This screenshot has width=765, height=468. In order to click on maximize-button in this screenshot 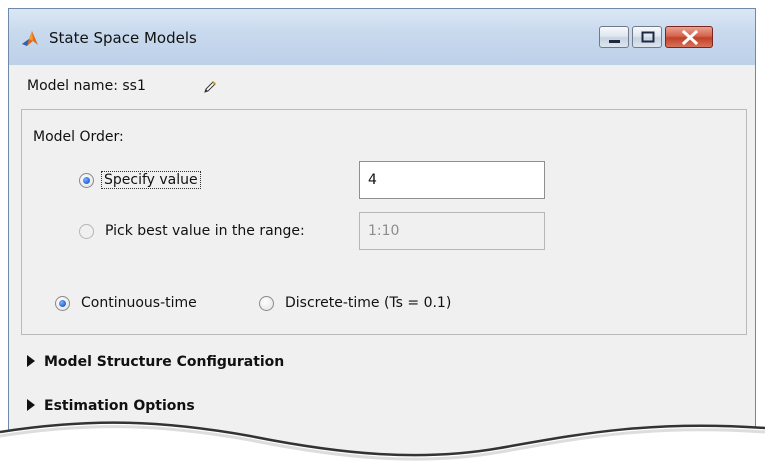, I will do `click(647, 37)`.